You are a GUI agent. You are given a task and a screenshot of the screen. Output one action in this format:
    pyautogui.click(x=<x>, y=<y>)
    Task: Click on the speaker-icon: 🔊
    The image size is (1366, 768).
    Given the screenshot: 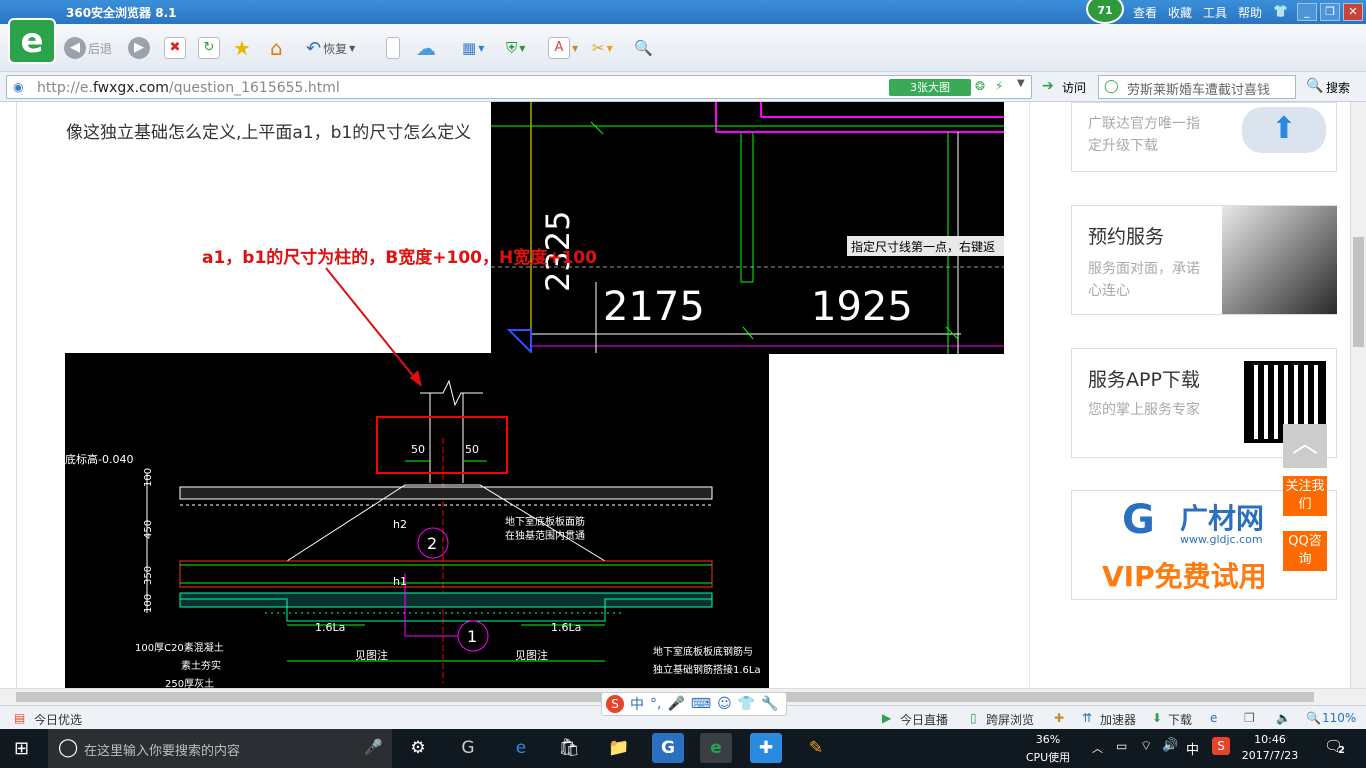 What is the action you would take?
    pyautogui.click(x=1170, y=745)
    